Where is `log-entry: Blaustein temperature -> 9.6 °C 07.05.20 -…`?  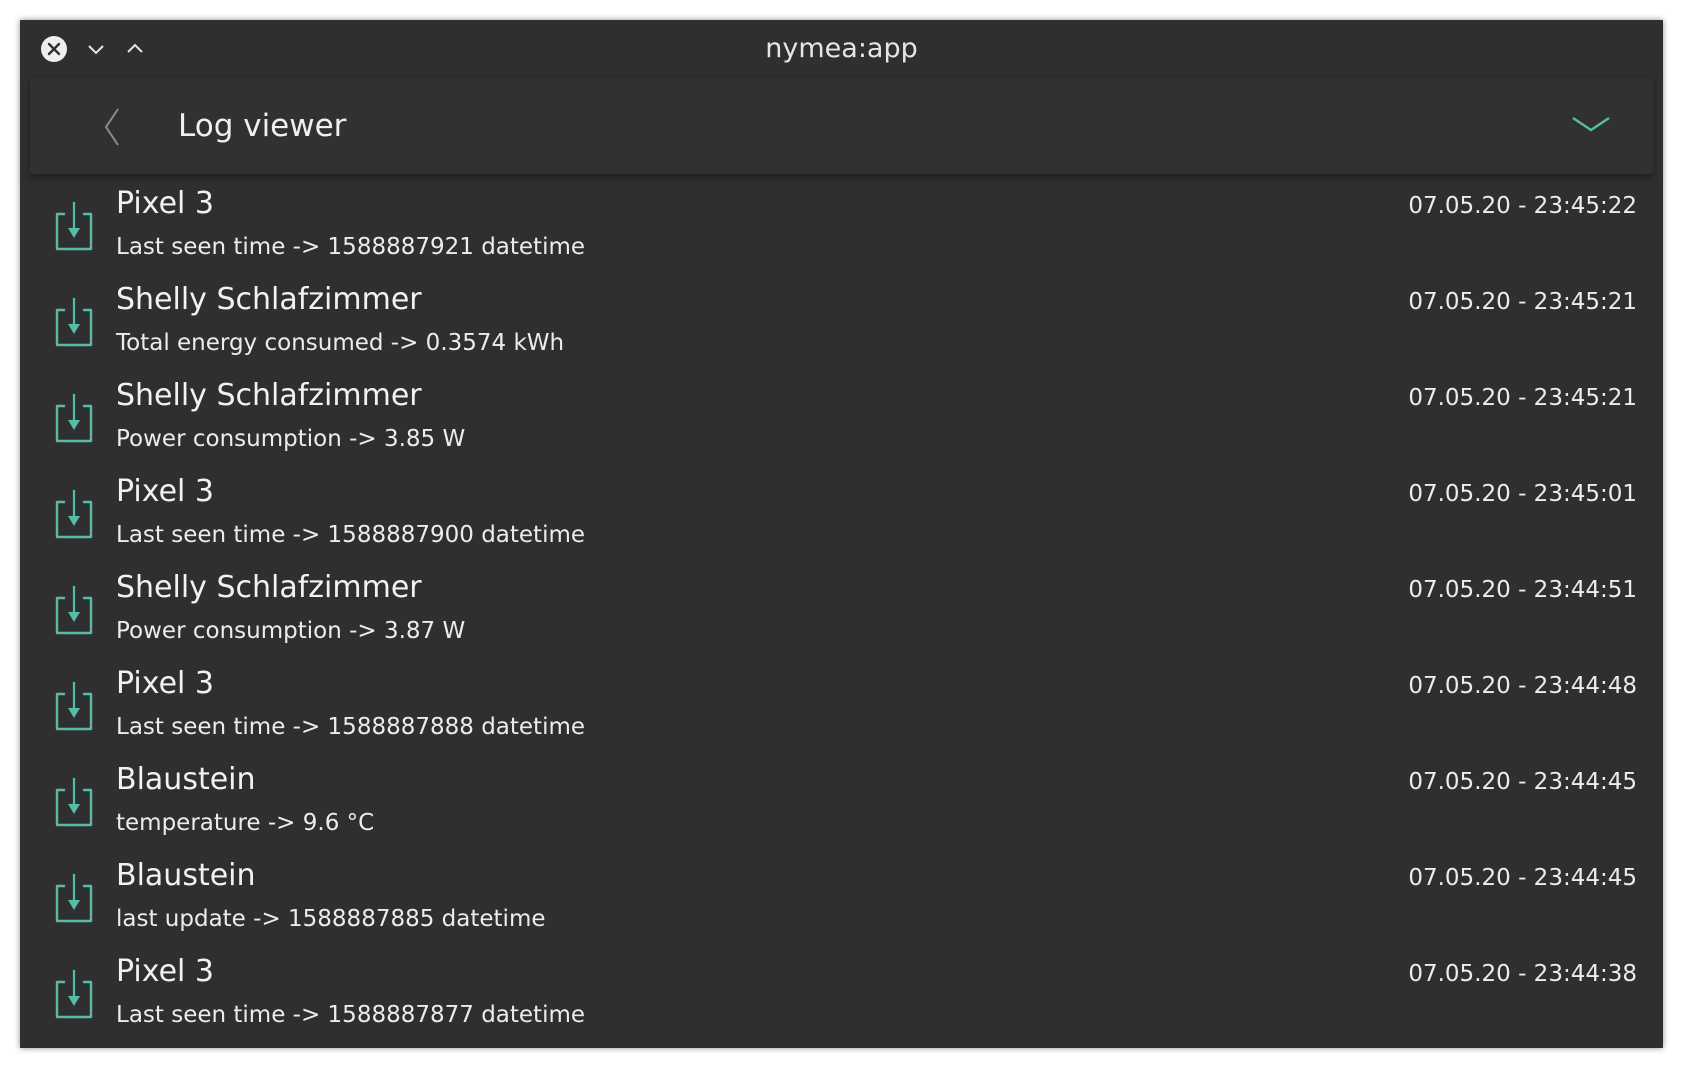 log-entry: Blaustein temperature -> 9.6 °C 07.05.20 -… is located at coordinates (841, 802).